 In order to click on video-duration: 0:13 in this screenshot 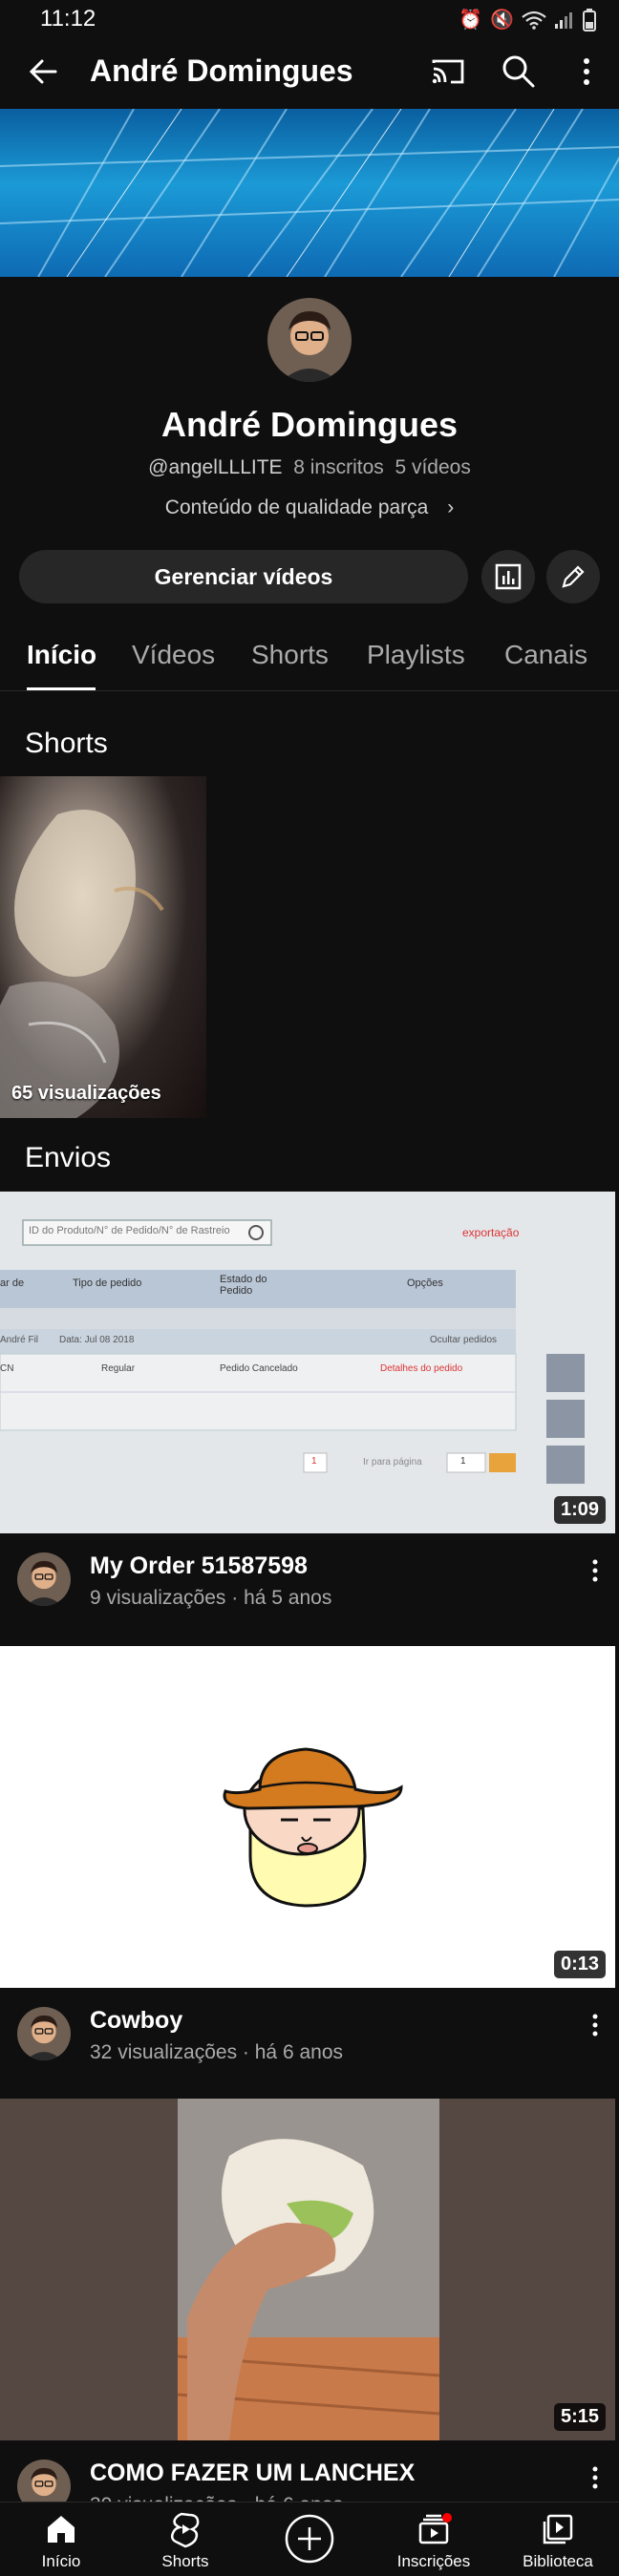, I will do `click(580, 1964)`.